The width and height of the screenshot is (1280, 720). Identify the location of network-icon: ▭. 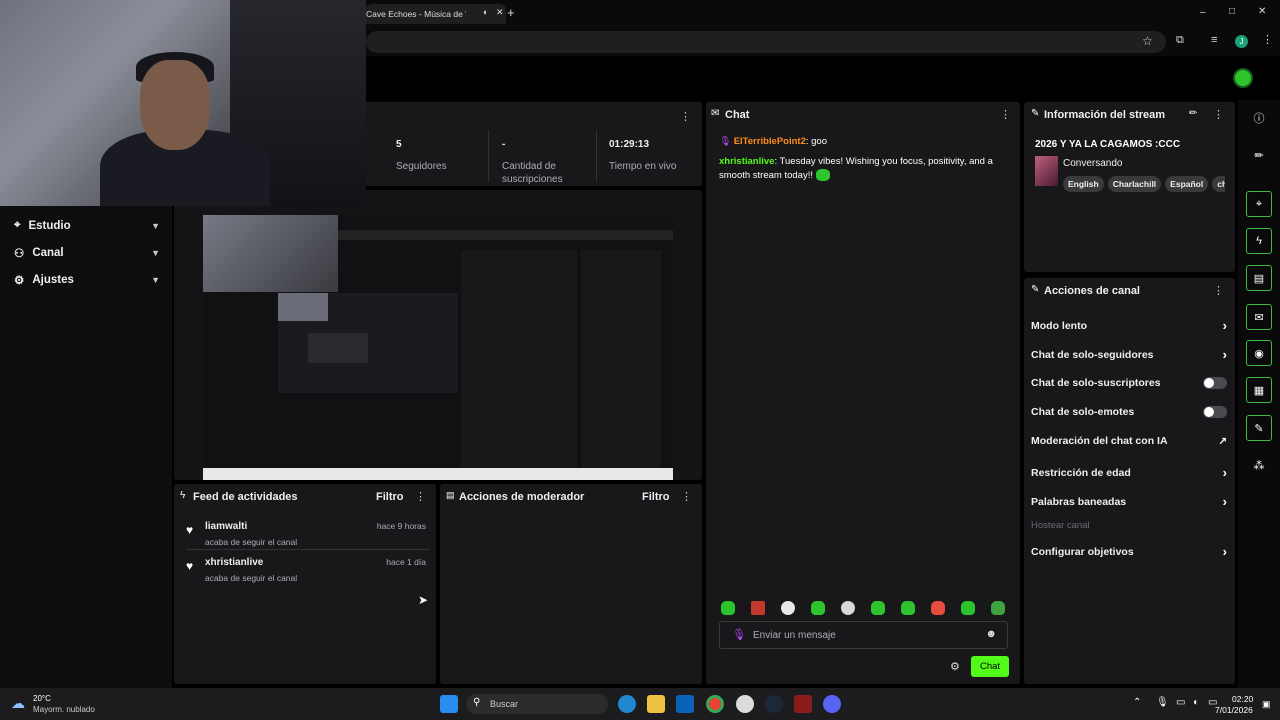
(1180, 702).